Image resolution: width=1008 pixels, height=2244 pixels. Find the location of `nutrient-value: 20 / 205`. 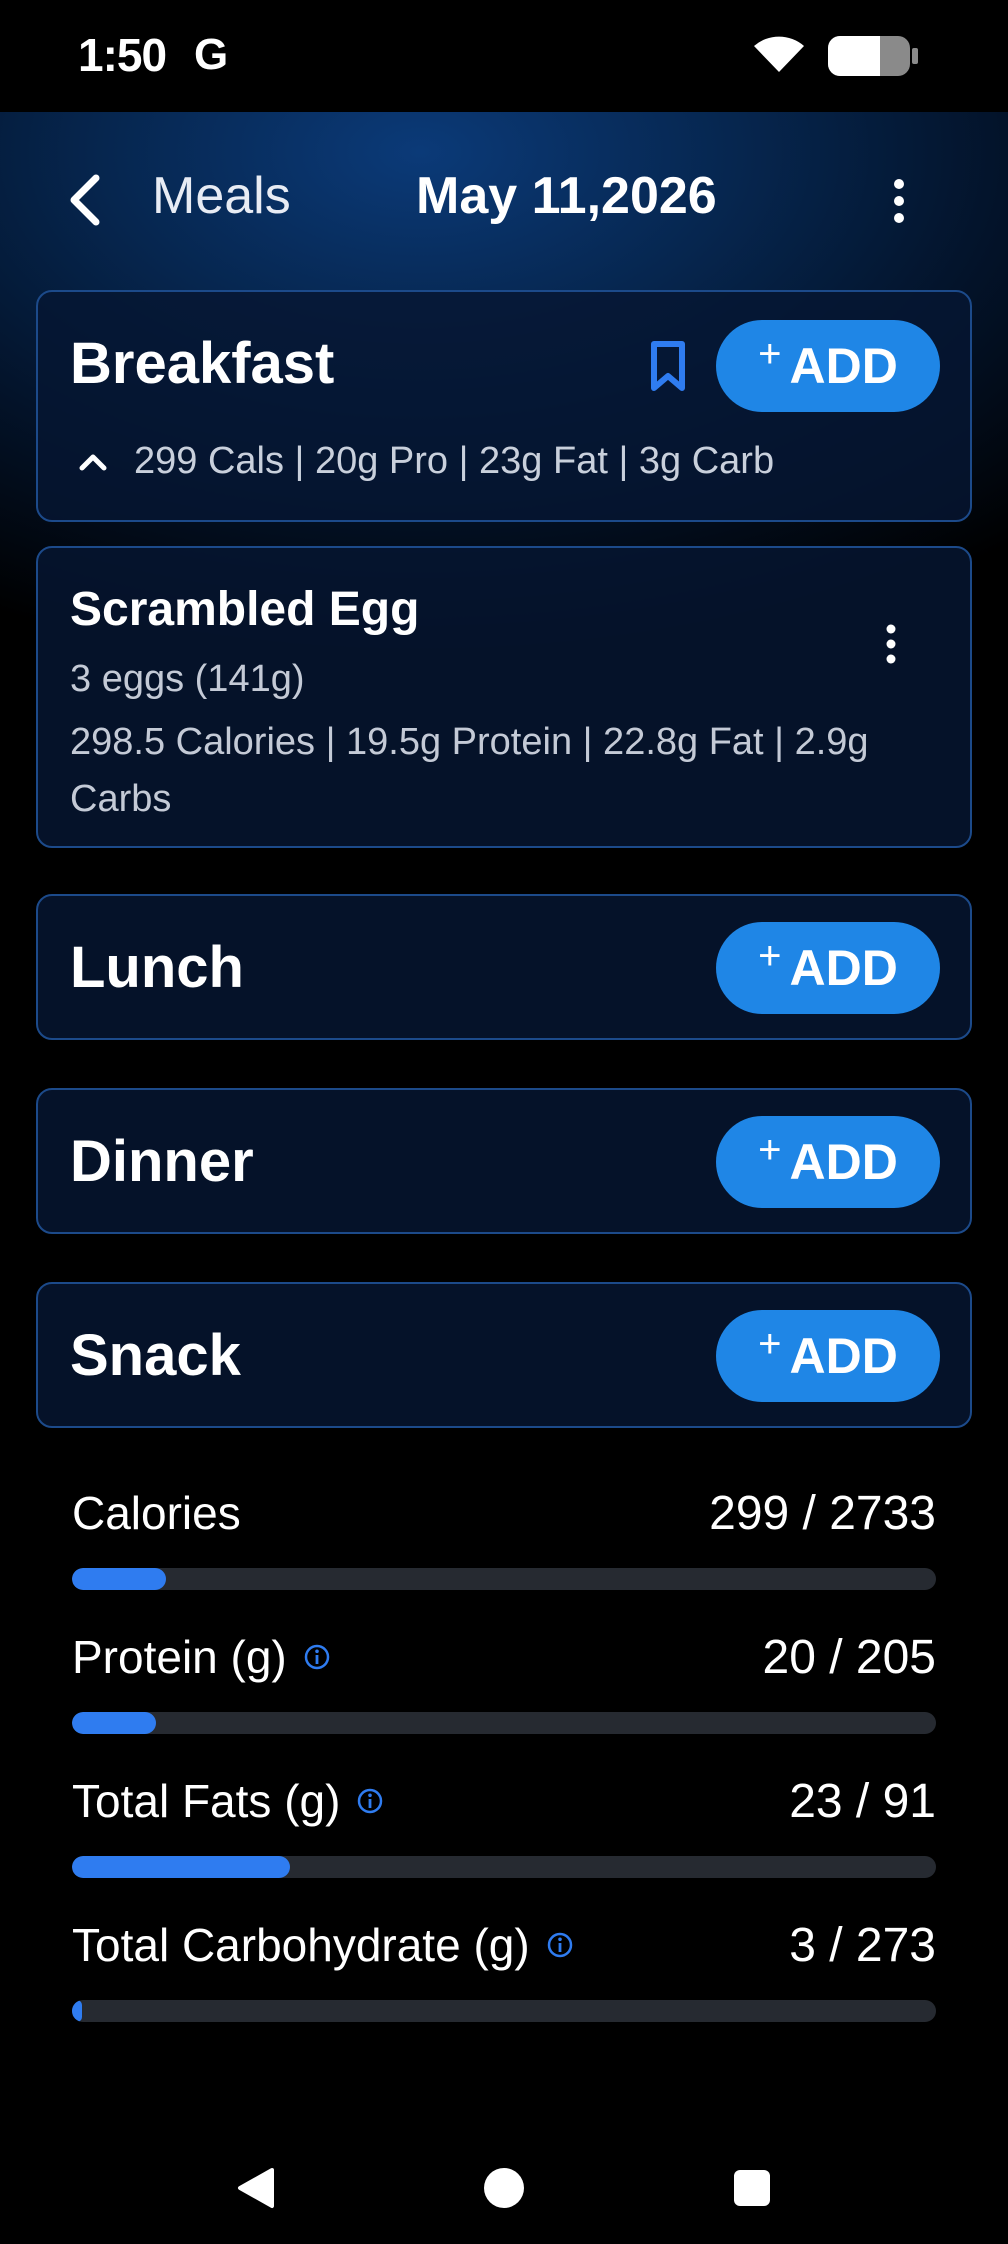

nutrient-value: 20 / 205 is located at coordinates (849, 1657).